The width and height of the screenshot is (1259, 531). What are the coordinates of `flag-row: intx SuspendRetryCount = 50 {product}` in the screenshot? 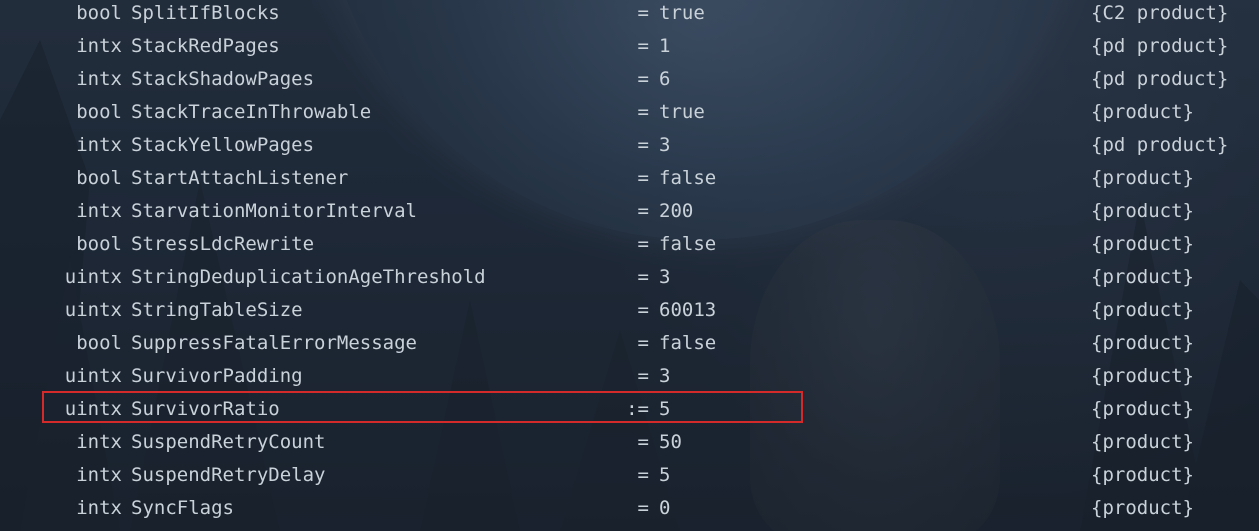 It's located at (629, 445).